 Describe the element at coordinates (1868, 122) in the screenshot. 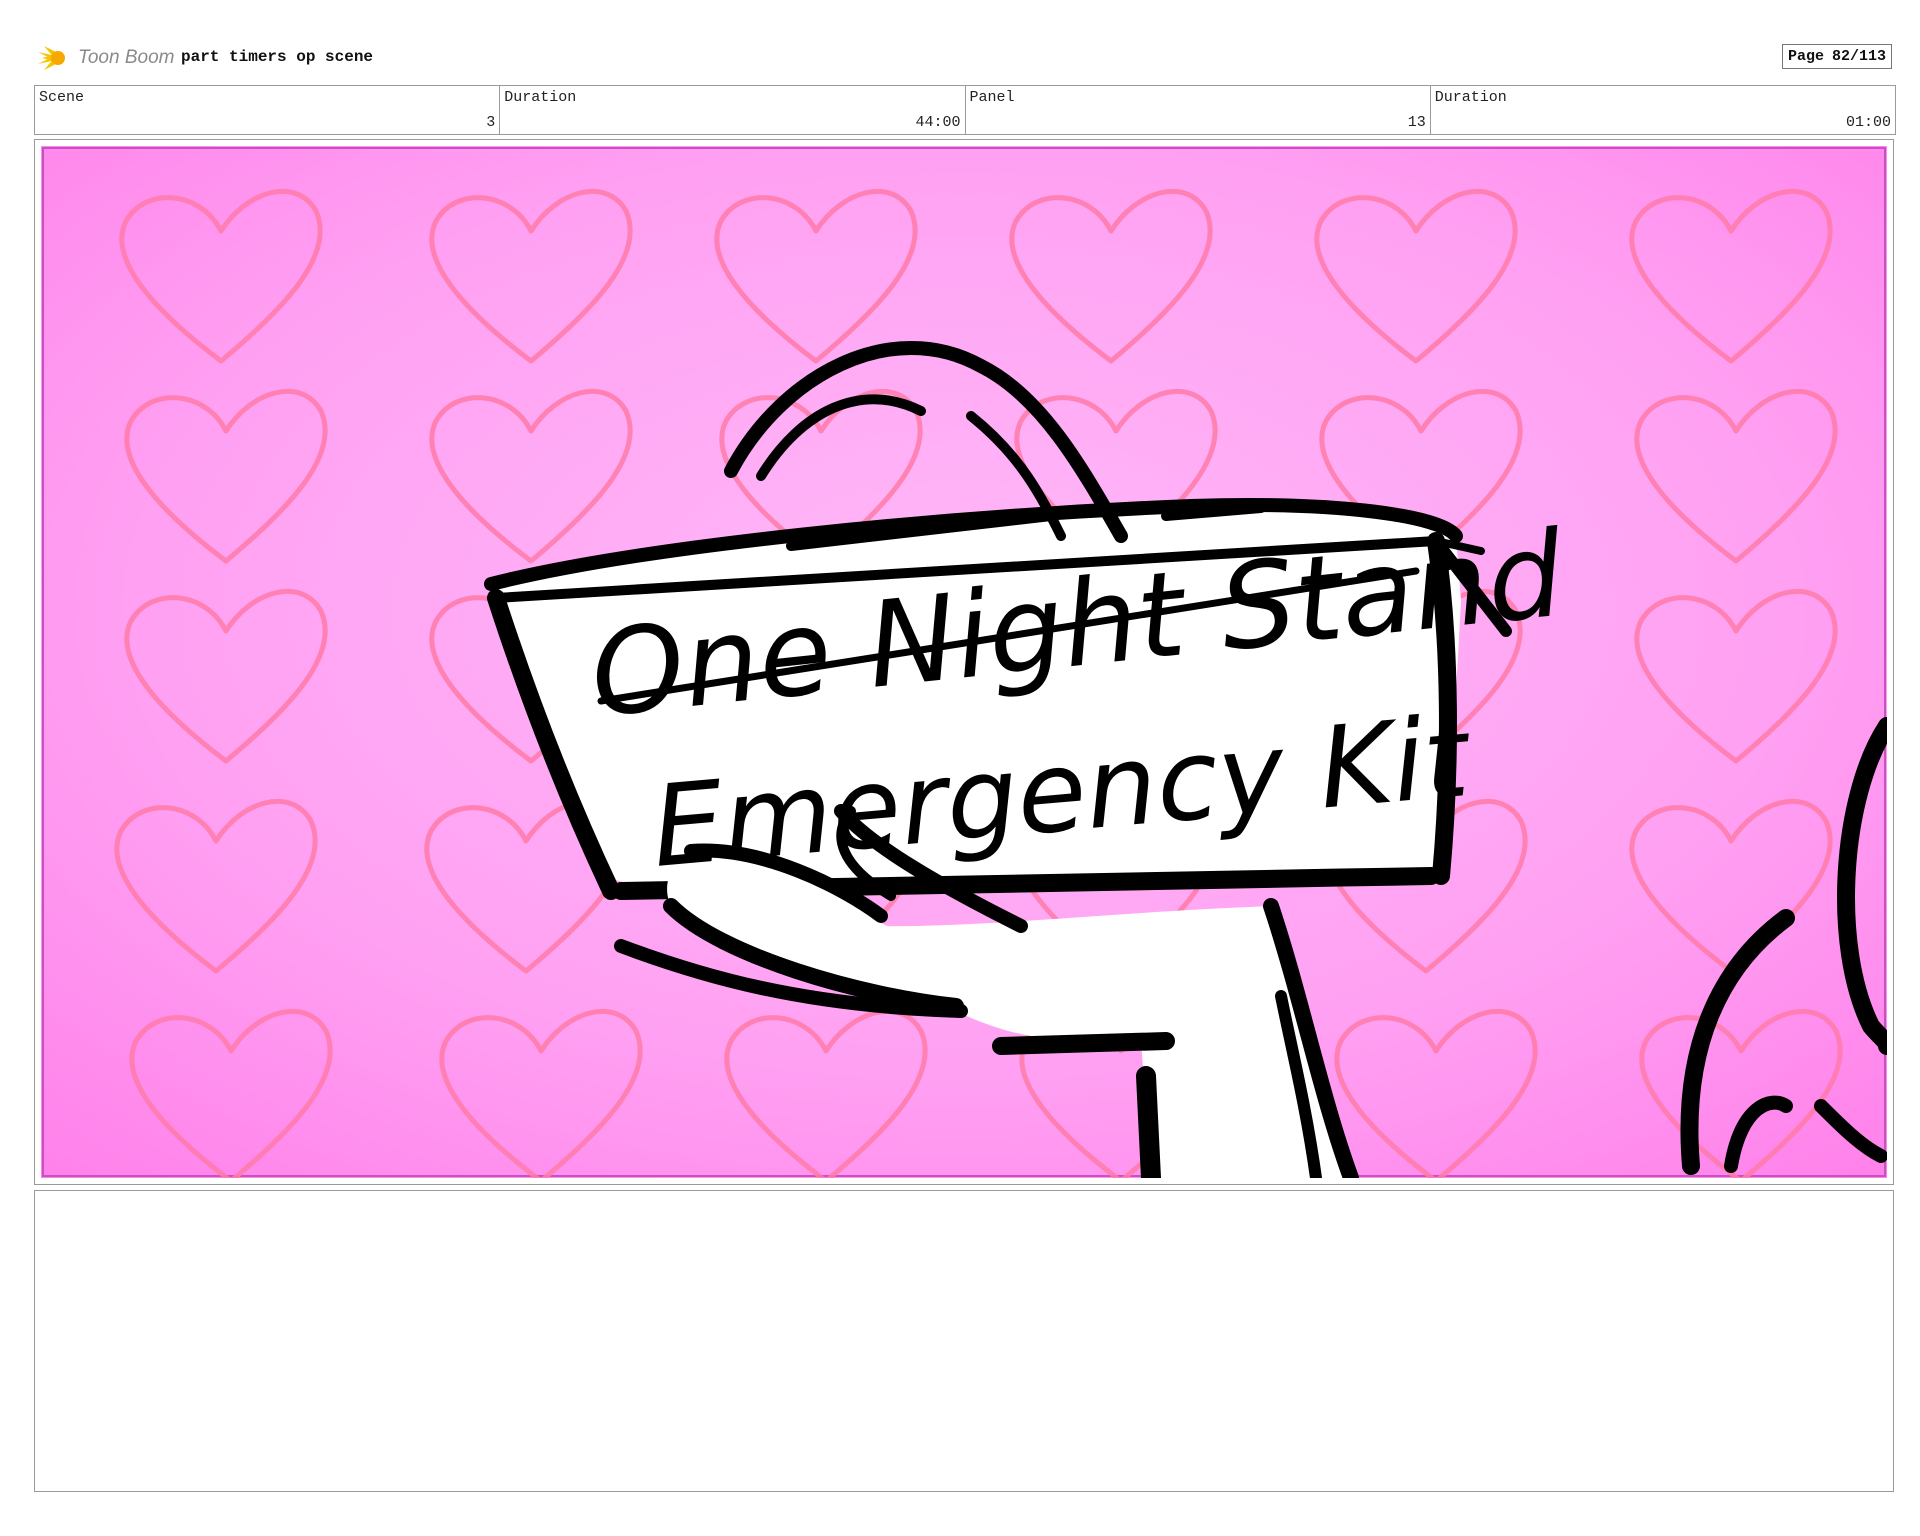

I see `panel-duration-value: 01:00` at that location.